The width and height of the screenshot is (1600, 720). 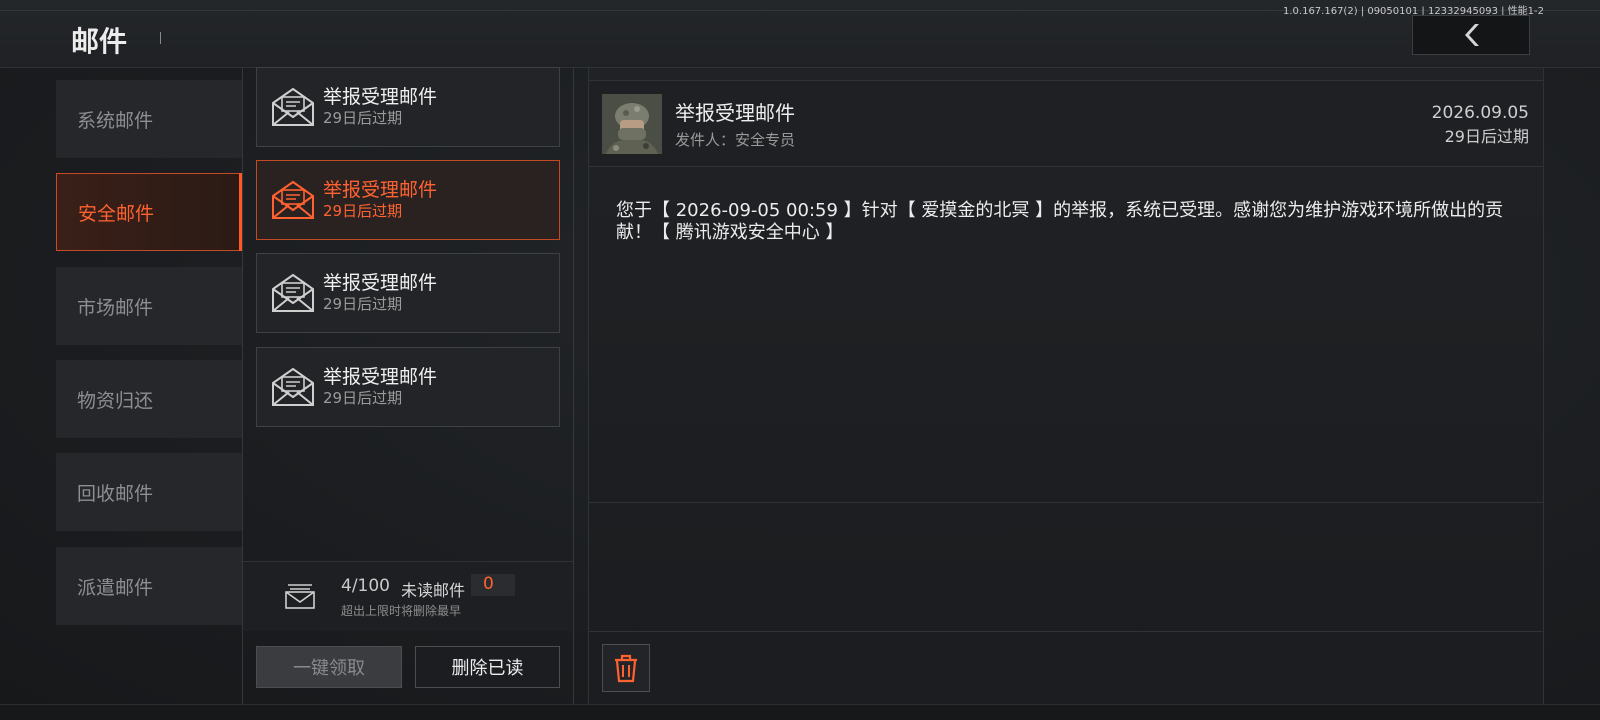 I want to click on back-button, so click(x=1471, y=35).